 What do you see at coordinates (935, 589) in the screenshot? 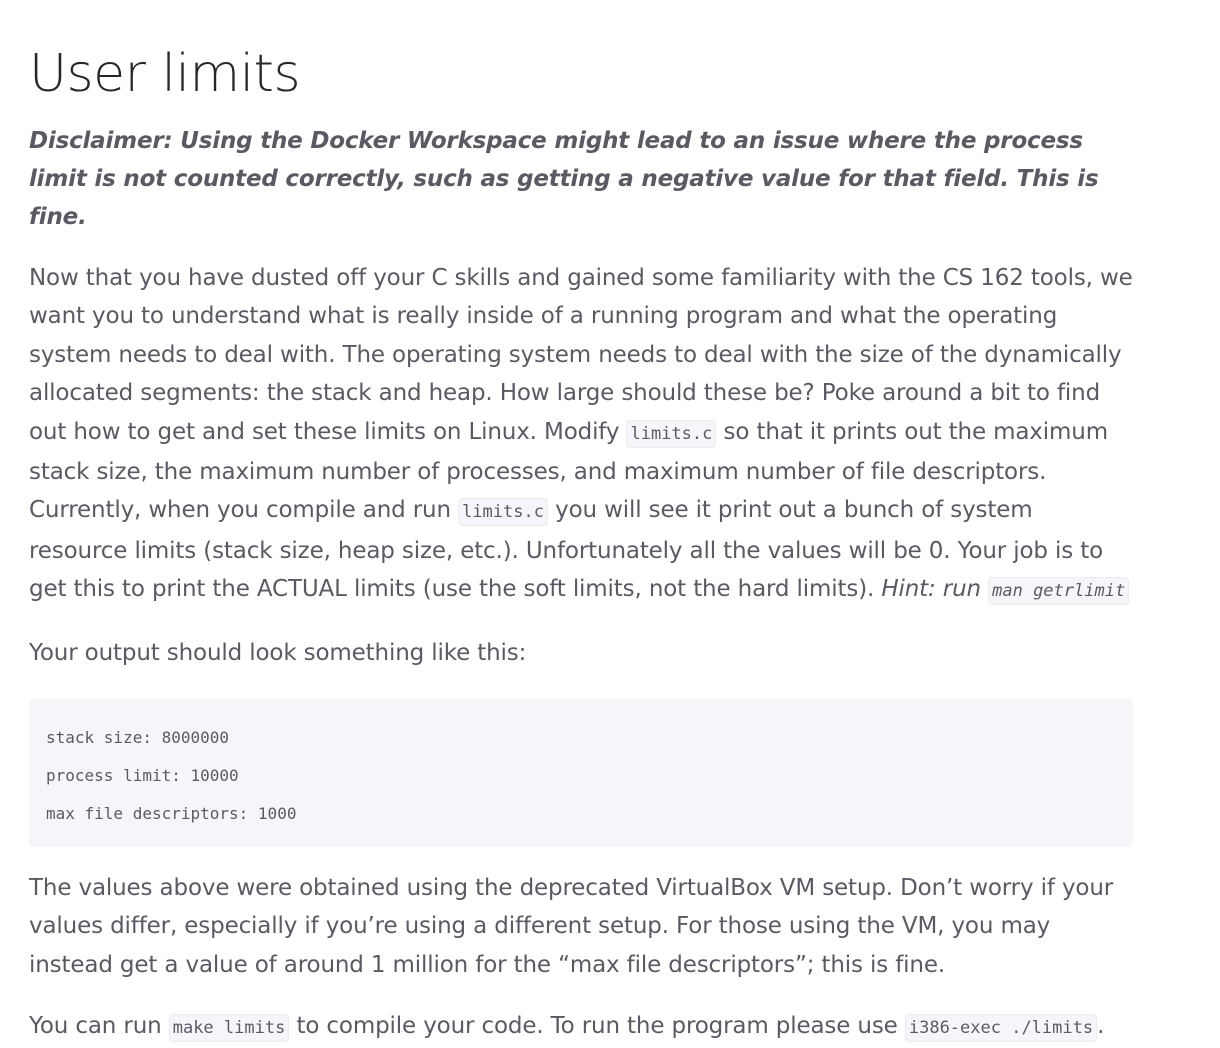
I see `hint-text: Hint: run` at bounding box center [935, 589].